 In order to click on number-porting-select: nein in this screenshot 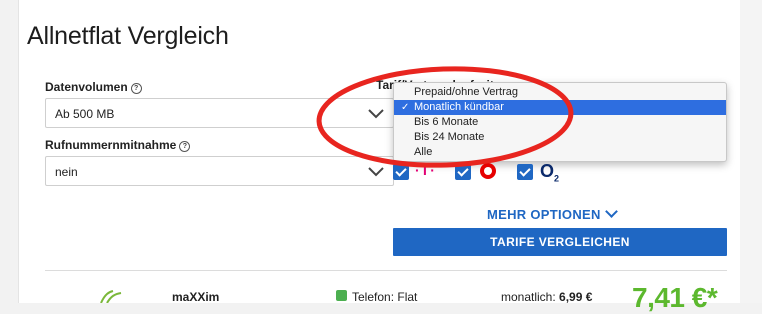, I will do `click(219, 171)`.